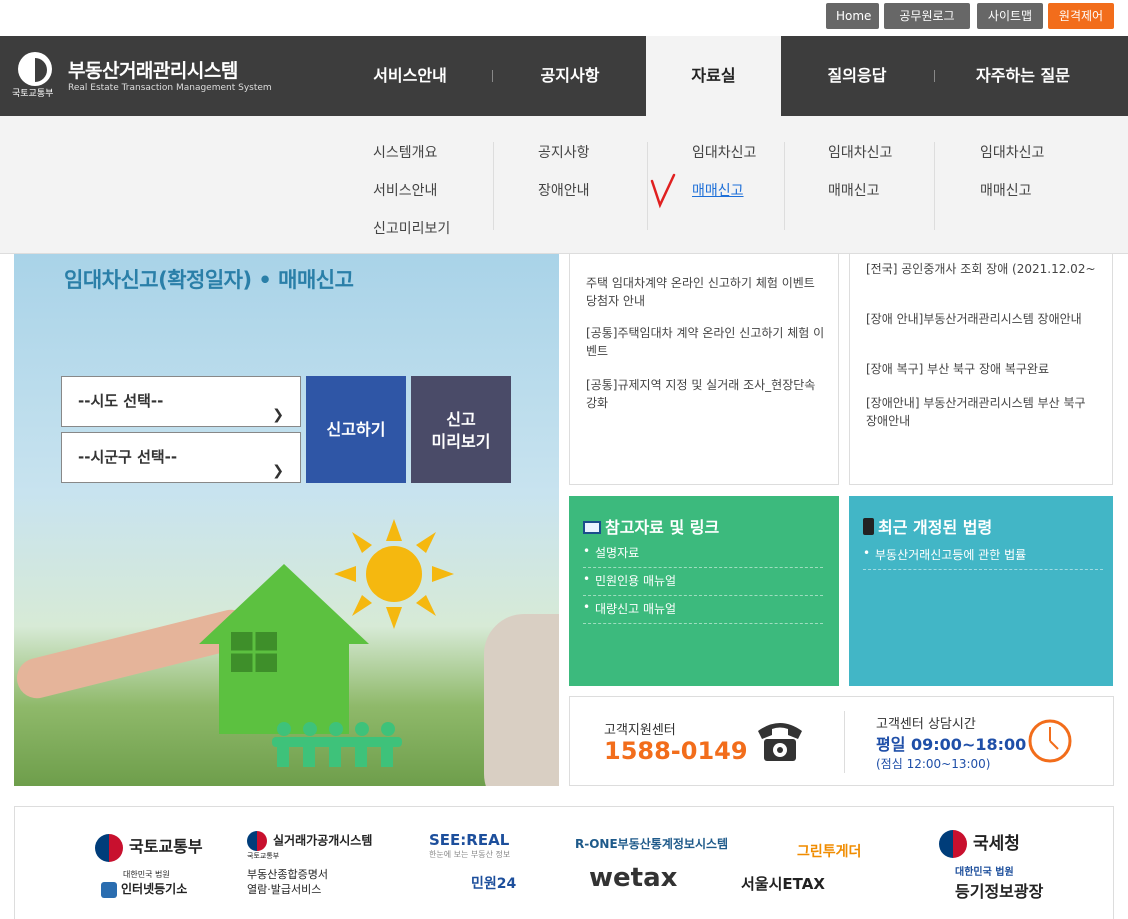 Image resolution: width=1128 pixels, height=919 pixels. What do you see at coordinates (703, 584) in the screenshot?
I see `reference-link: 민원인용 매뉴얼` at bounding box center [703, 584].